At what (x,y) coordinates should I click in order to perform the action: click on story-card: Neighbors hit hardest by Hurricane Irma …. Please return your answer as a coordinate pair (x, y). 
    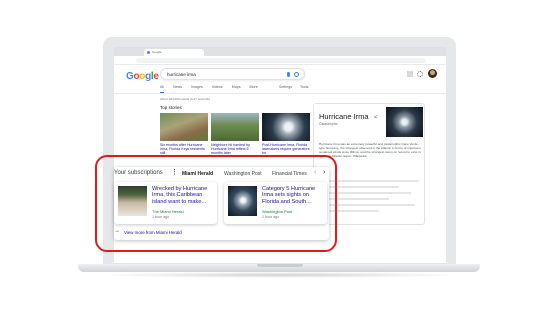
    Looking at the image, I should click on (235, 134).